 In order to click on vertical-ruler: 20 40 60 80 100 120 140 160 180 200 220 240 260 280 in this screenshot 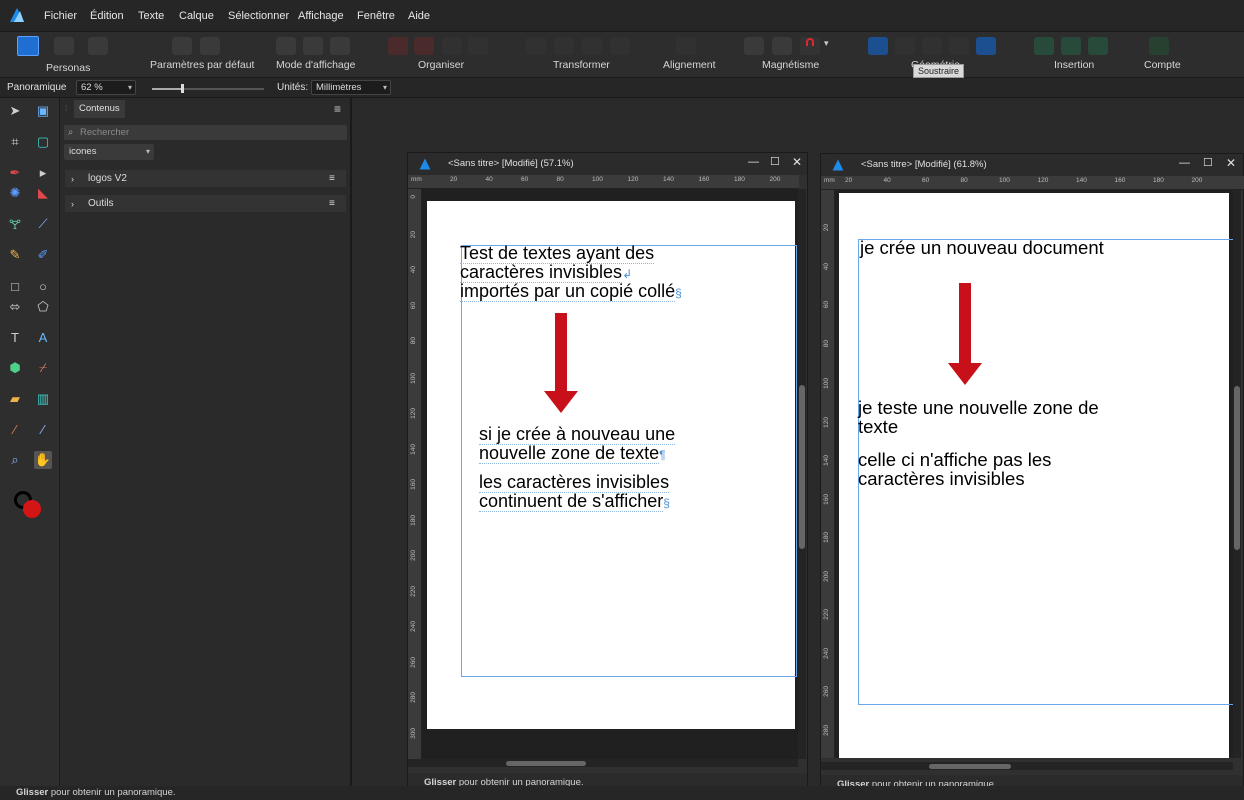, I will do `click(828, 474)`.